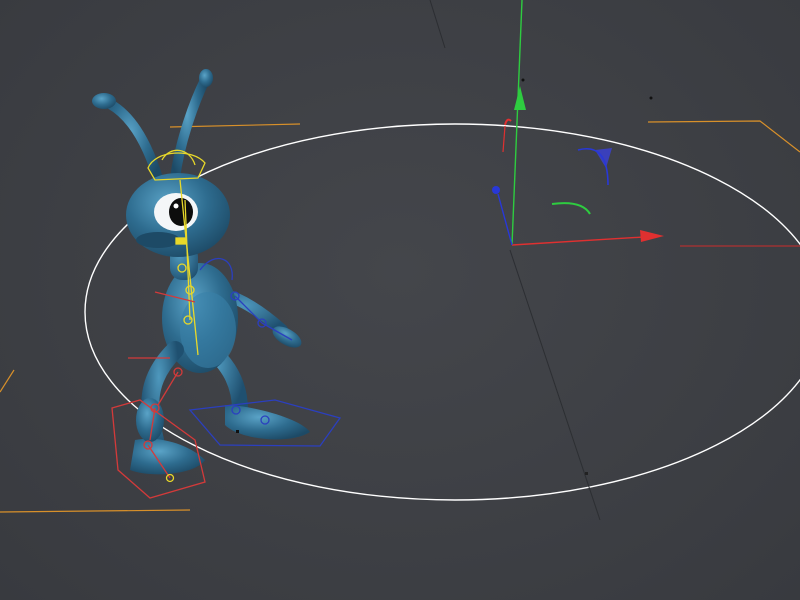  What do you see at coordinates (508, 122) in the screenshot?
I see `xy-plane-handle` at bounding box center [508, 122].